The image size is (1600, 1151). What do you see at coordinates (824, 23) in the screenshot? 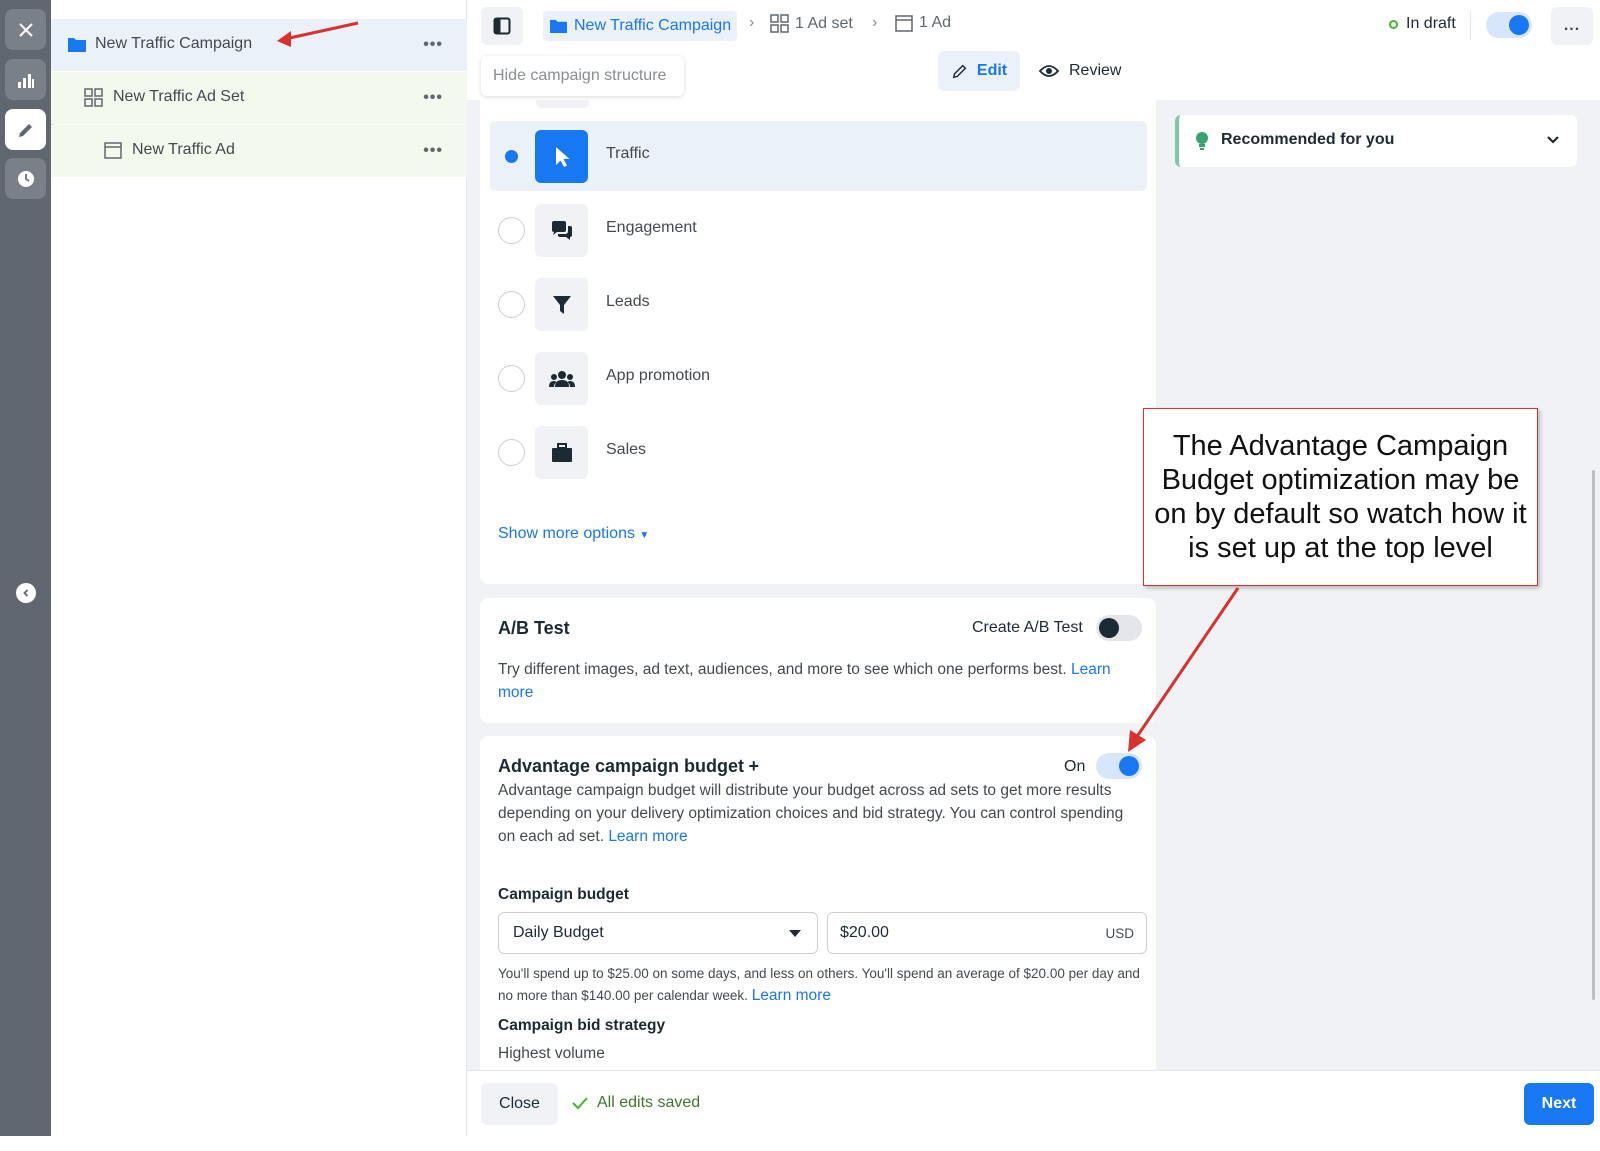
I see `breadcrumb-adset-label: 1 Ad set` at bounding box center [824, 23].